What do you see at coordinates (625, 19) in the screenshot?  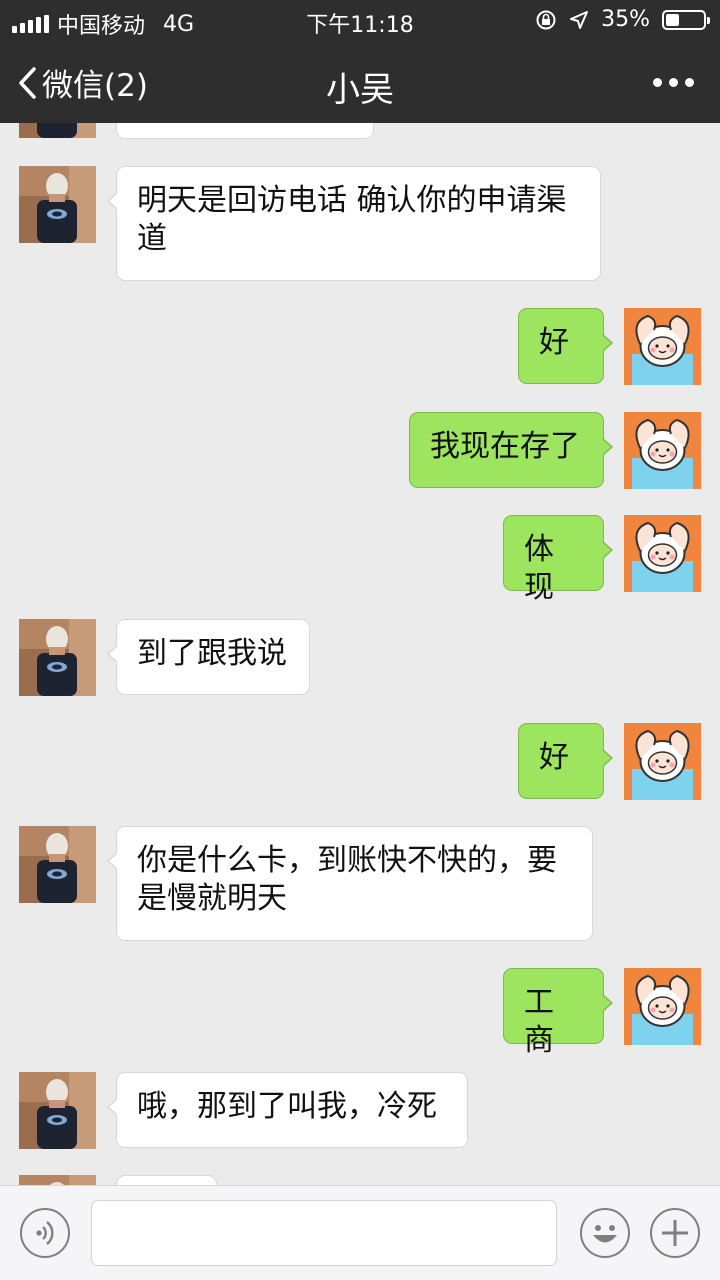 I see `battery-percent: 35%` at bounding box center [625, 19].